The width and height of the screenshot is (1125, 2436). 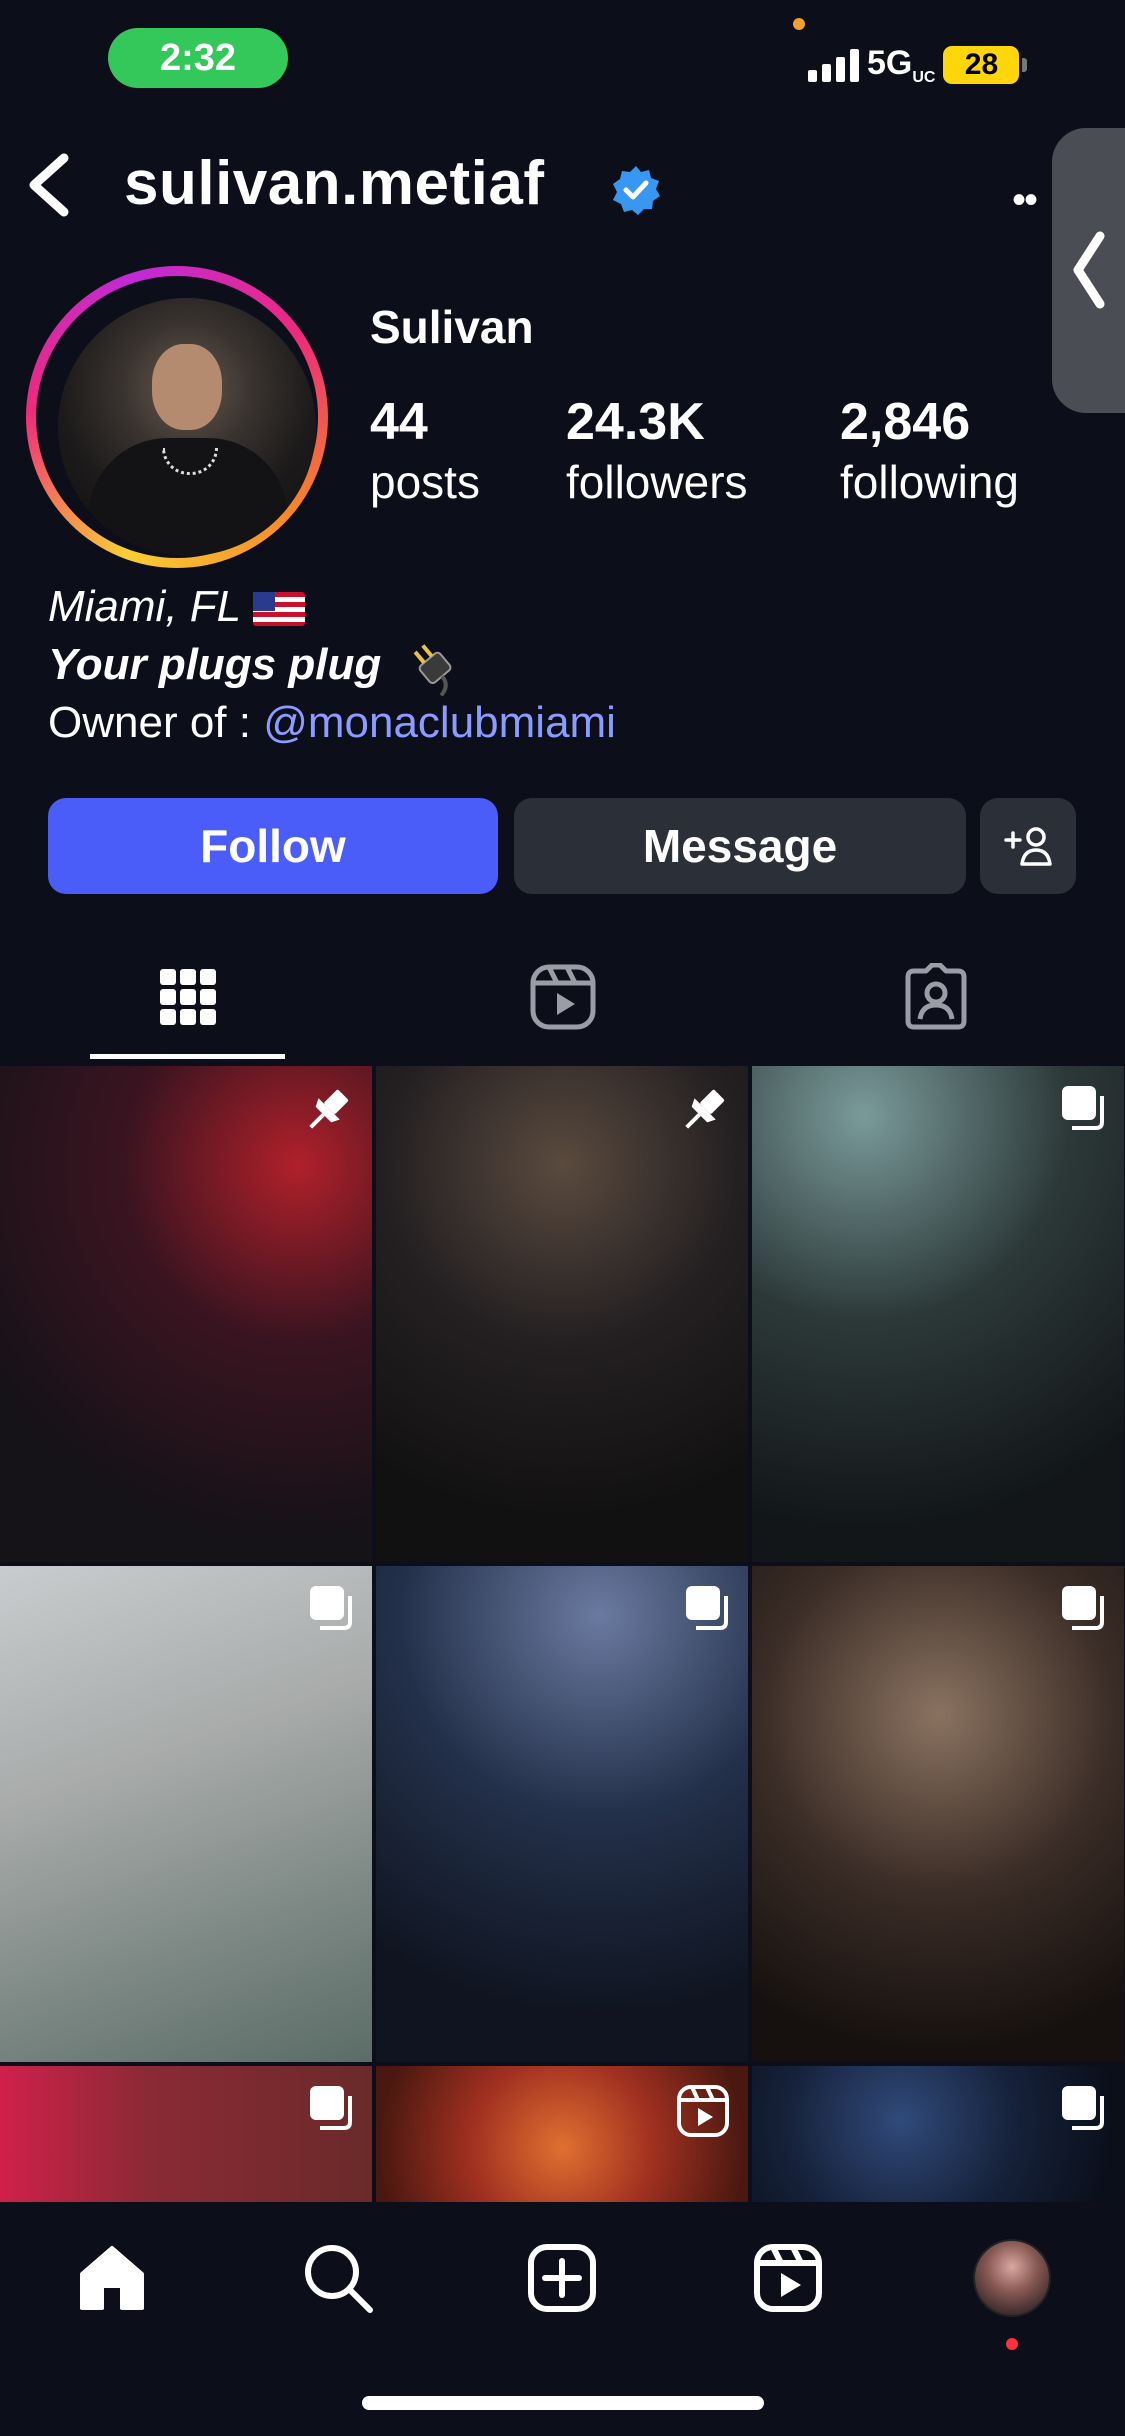 I want to click on nav-create, so click(x=562, y=2278).